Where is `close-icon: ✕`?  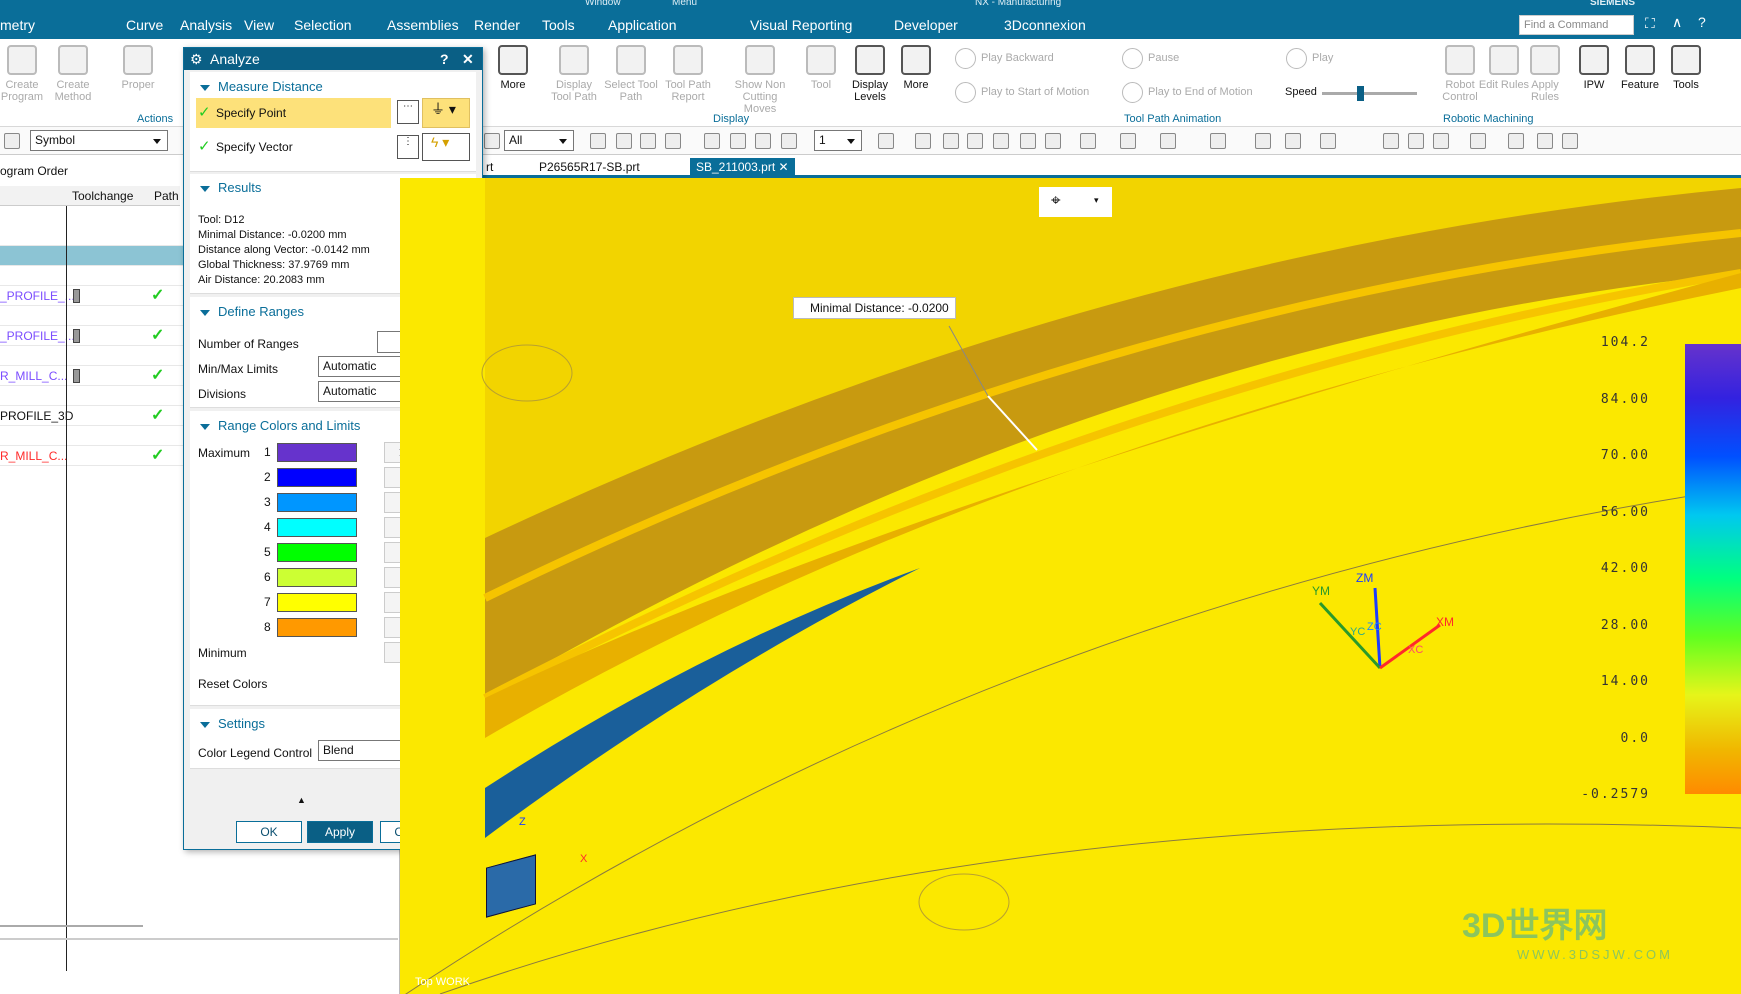 close-icon: ✕ is located at coordinates (468, 59).